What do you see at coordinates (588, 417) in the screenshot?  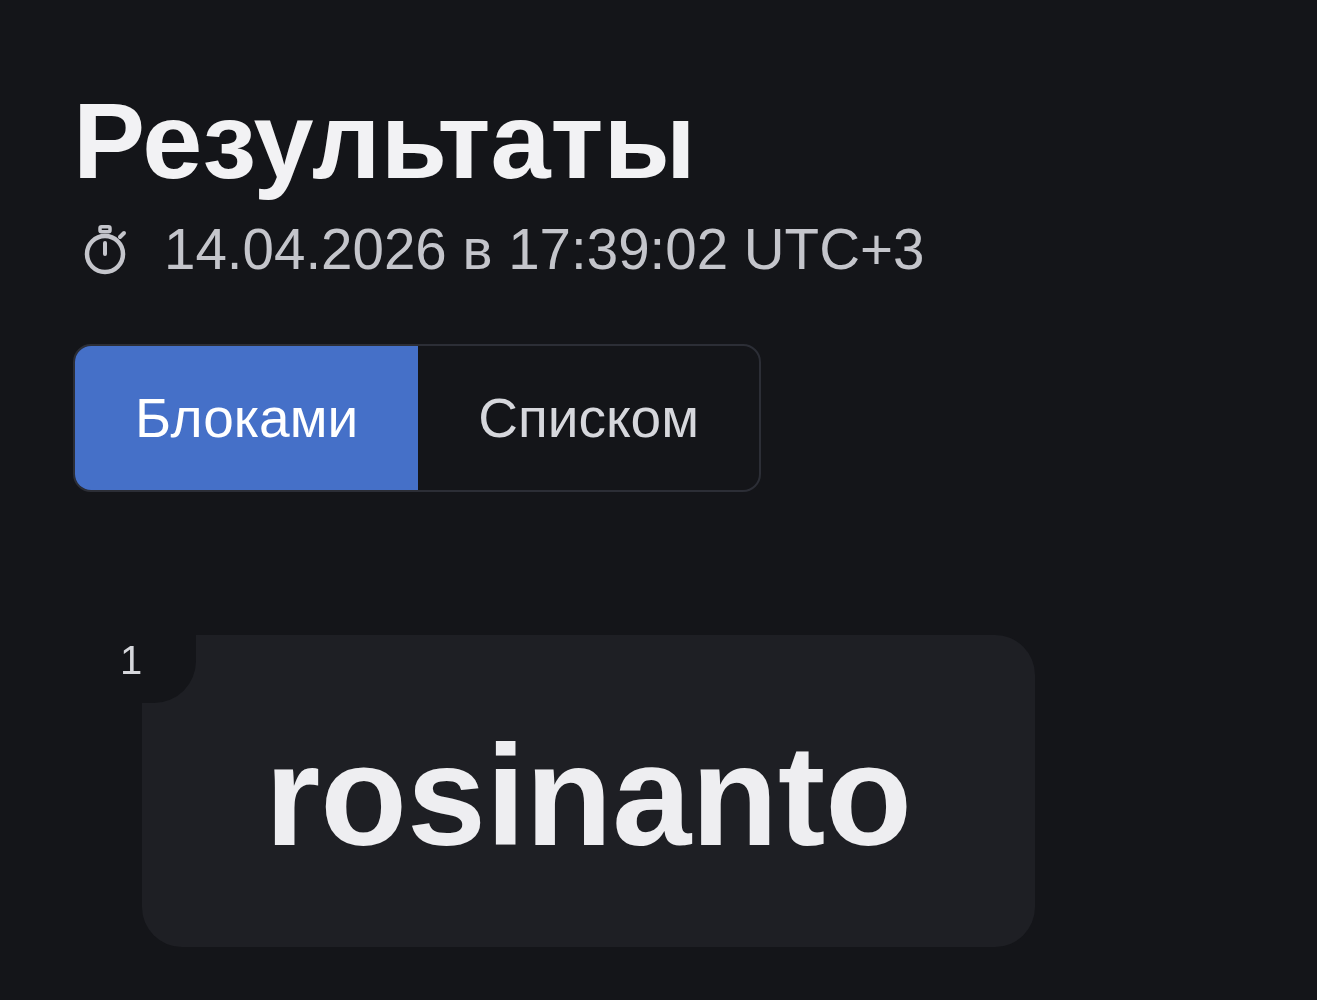 I see `view-mode-tab: Списком` at bounding box center [588, 417].